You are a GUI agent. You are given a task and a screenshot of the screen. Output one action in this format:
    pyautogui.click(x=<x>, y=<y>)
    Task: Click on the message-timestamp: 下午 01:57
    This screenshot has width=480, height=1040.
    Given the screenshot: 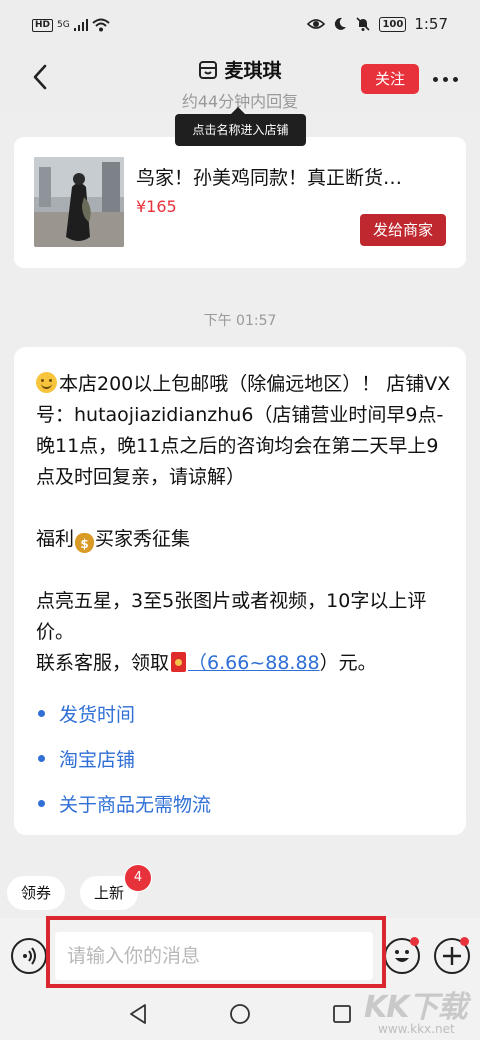 What is the action you would take?
    pyautogui.click(x=240, y=321)
    